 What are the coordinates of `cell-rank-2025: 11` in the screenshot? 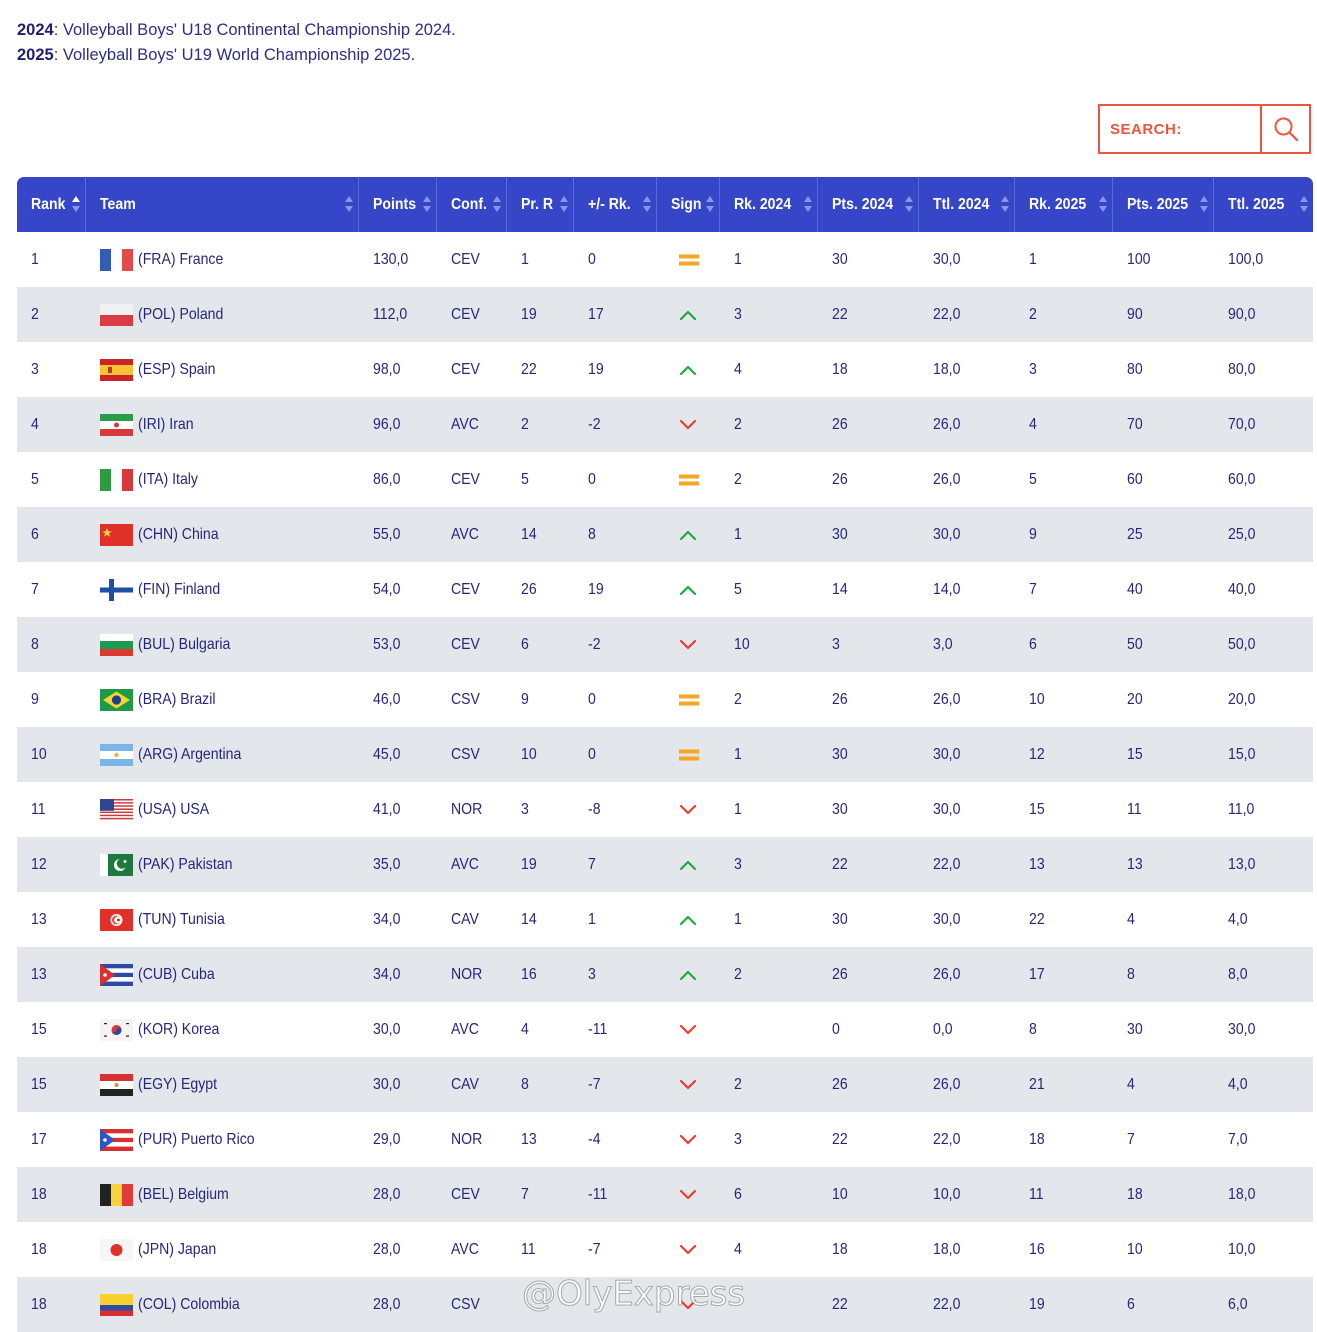 It's located at (1064, 1194).